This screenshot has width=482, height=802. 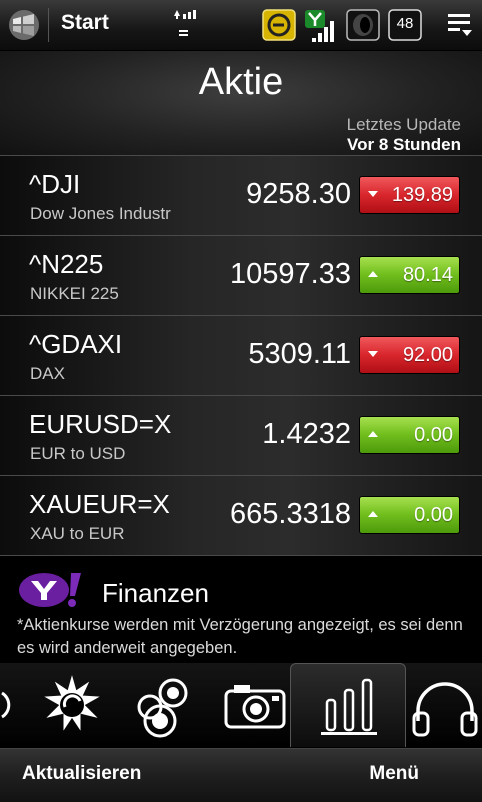 I want to click on stock-name: DAX, so click(x=47, y=373).